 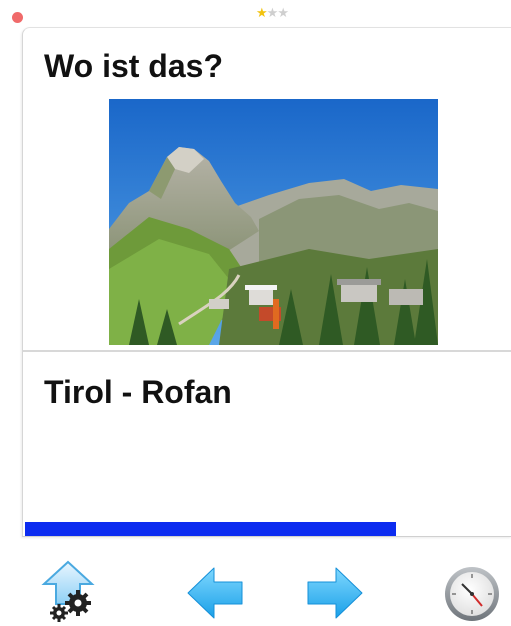 I want to click on settings-button, so click(x=68, y=583).